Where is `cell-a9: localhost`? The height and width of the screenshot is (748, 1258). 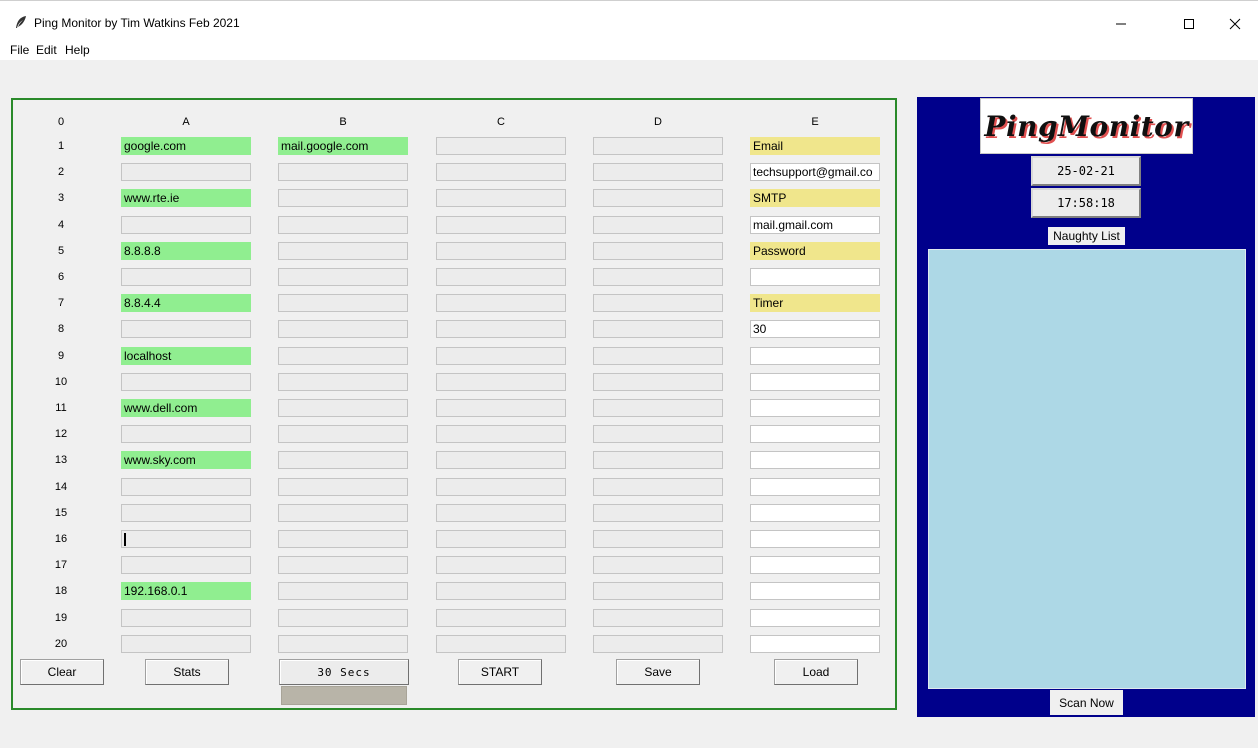 cell-a9: localhost is located at coordinates (186, 356).